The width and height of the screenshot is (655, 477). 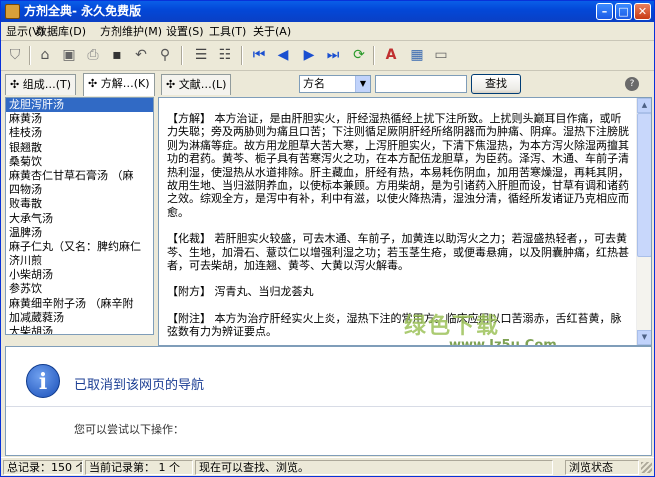 I want to click on info-icon: i, so click(x=43, y=381).